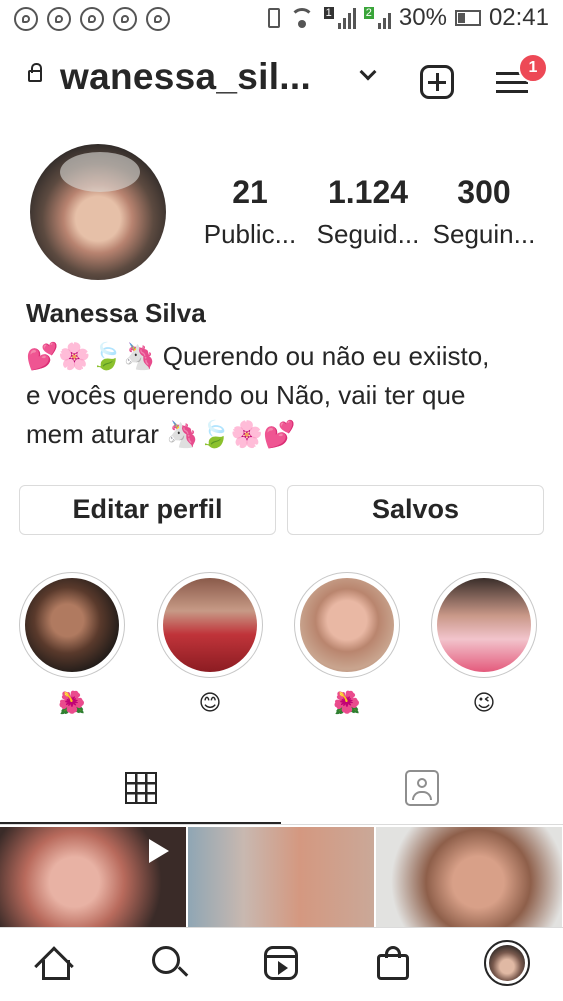 The height and width of the screenshot is (1001, 563). I want to click on signal-sim1-icon: 1, so click(339, 18).